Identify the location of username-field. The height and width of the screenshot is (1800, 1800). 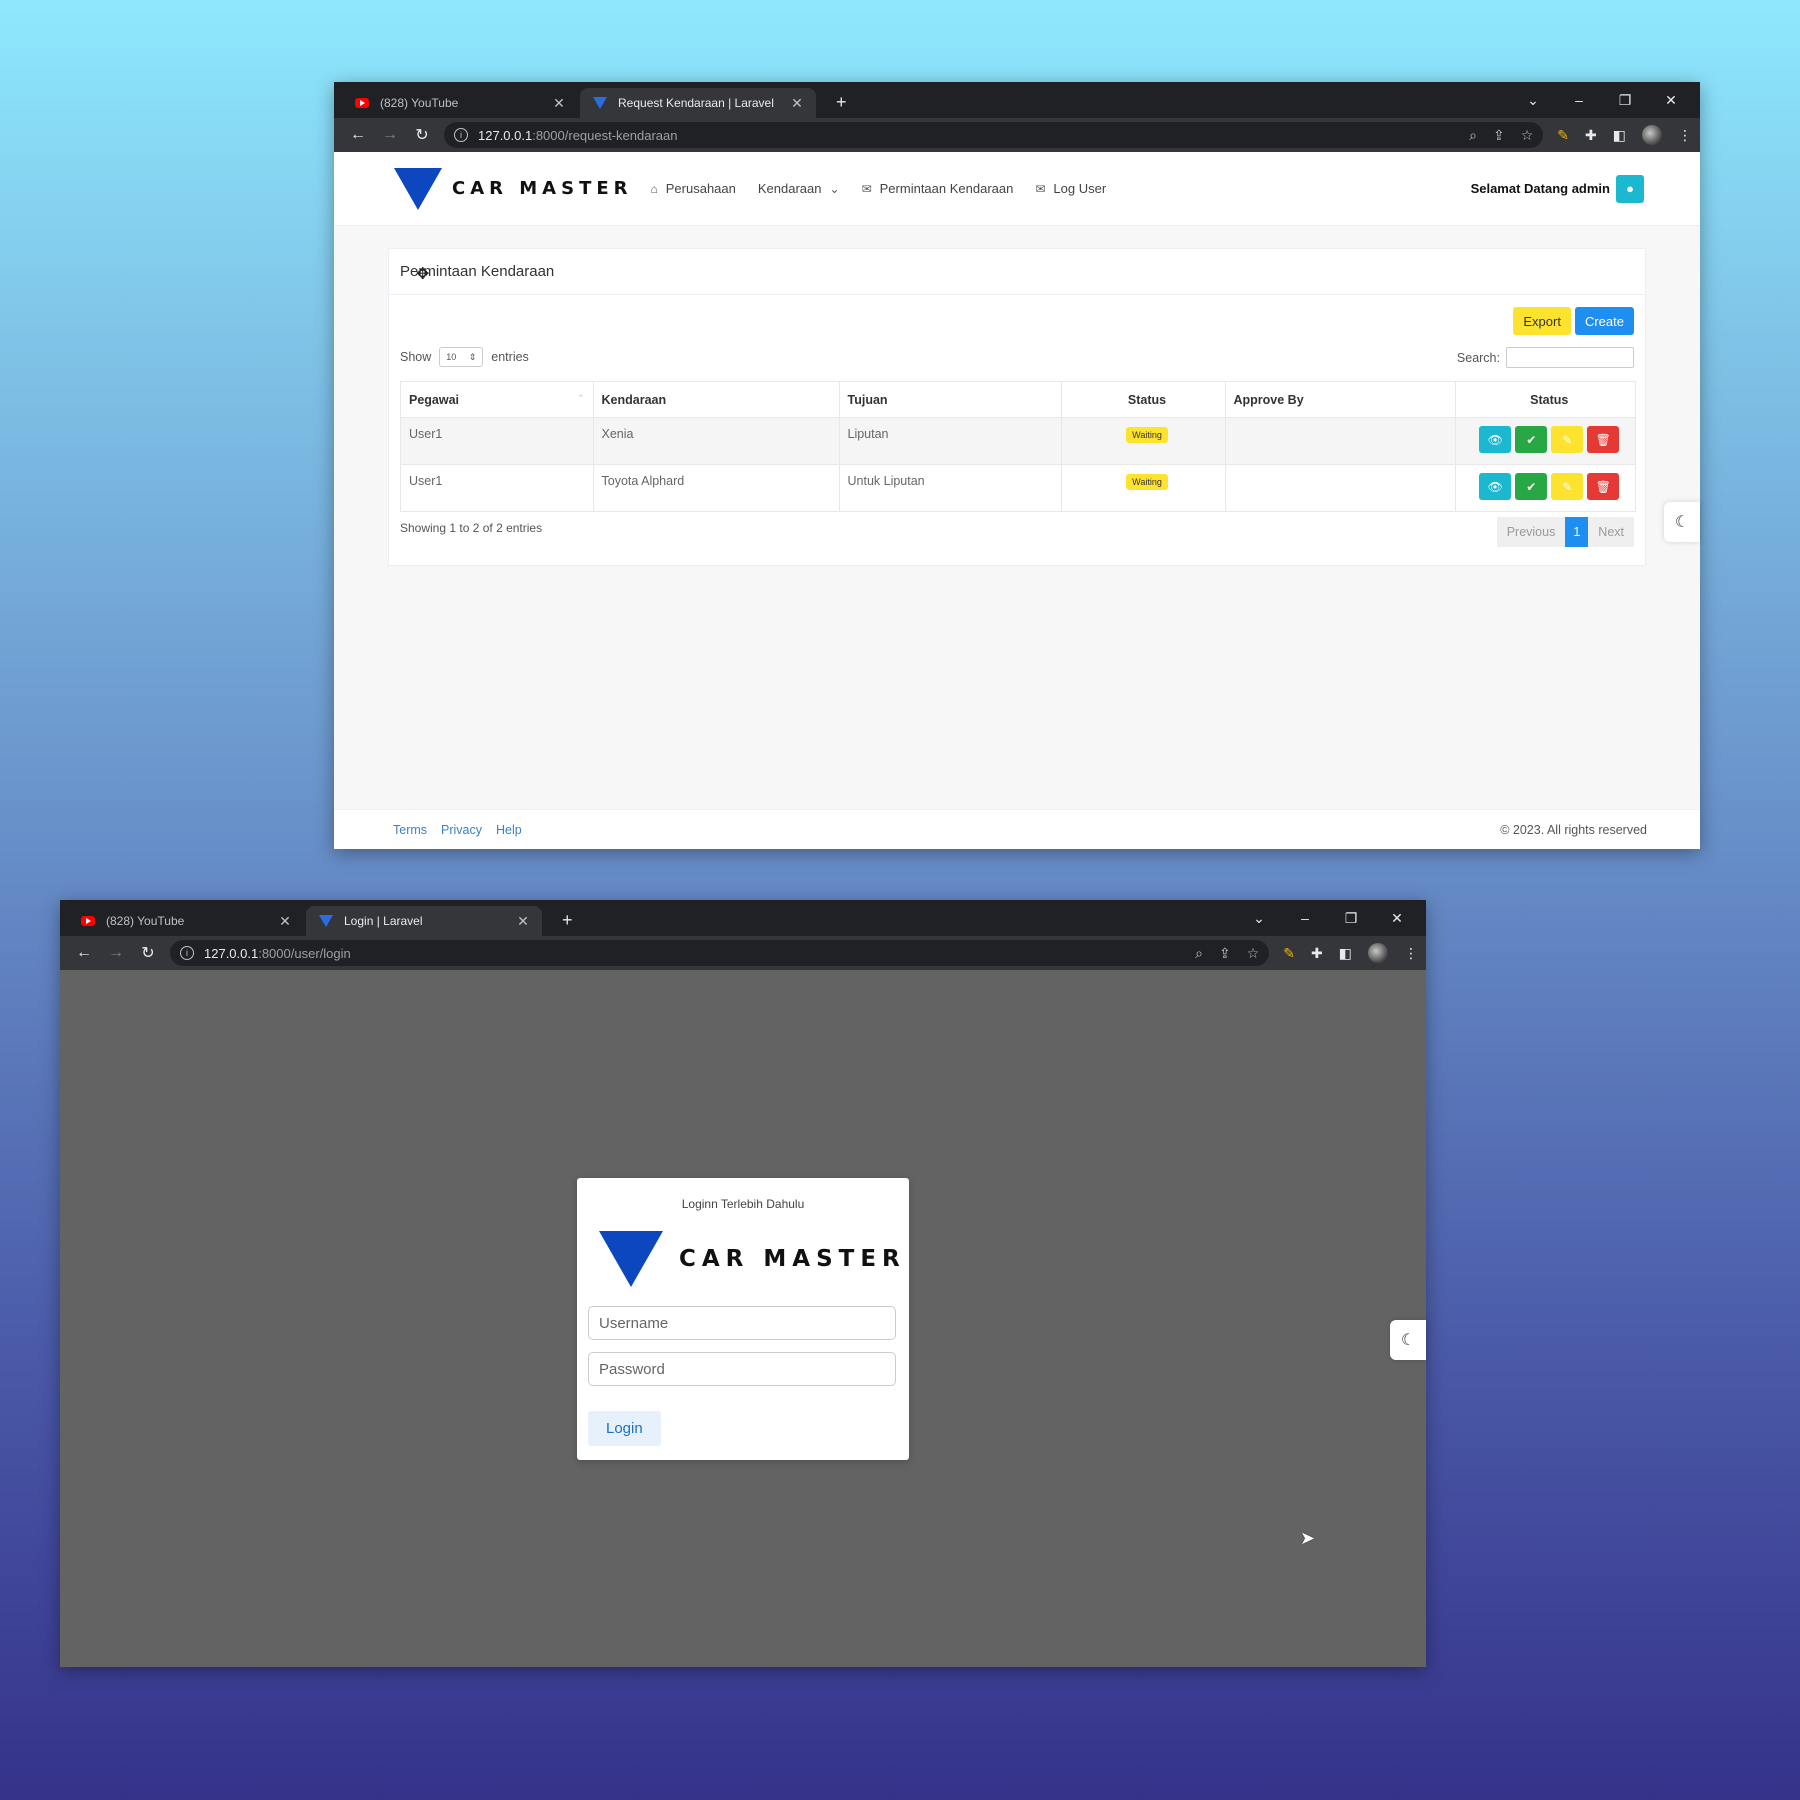
(742, 1323).